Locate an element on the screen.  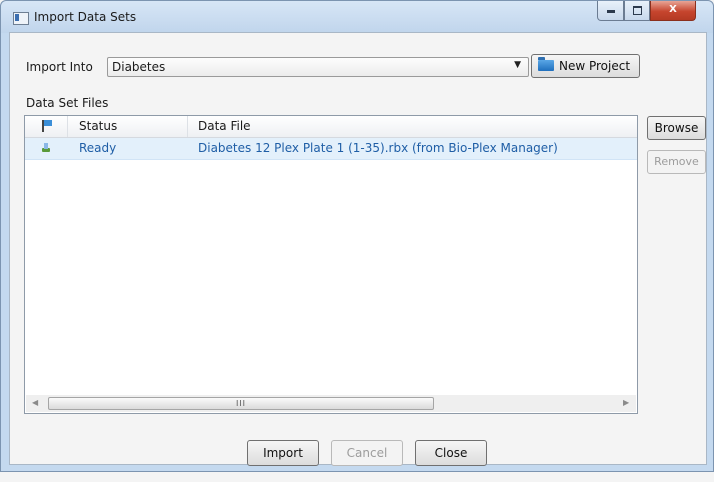
import-into-label: Import Into is located at coordinates (59, 67).